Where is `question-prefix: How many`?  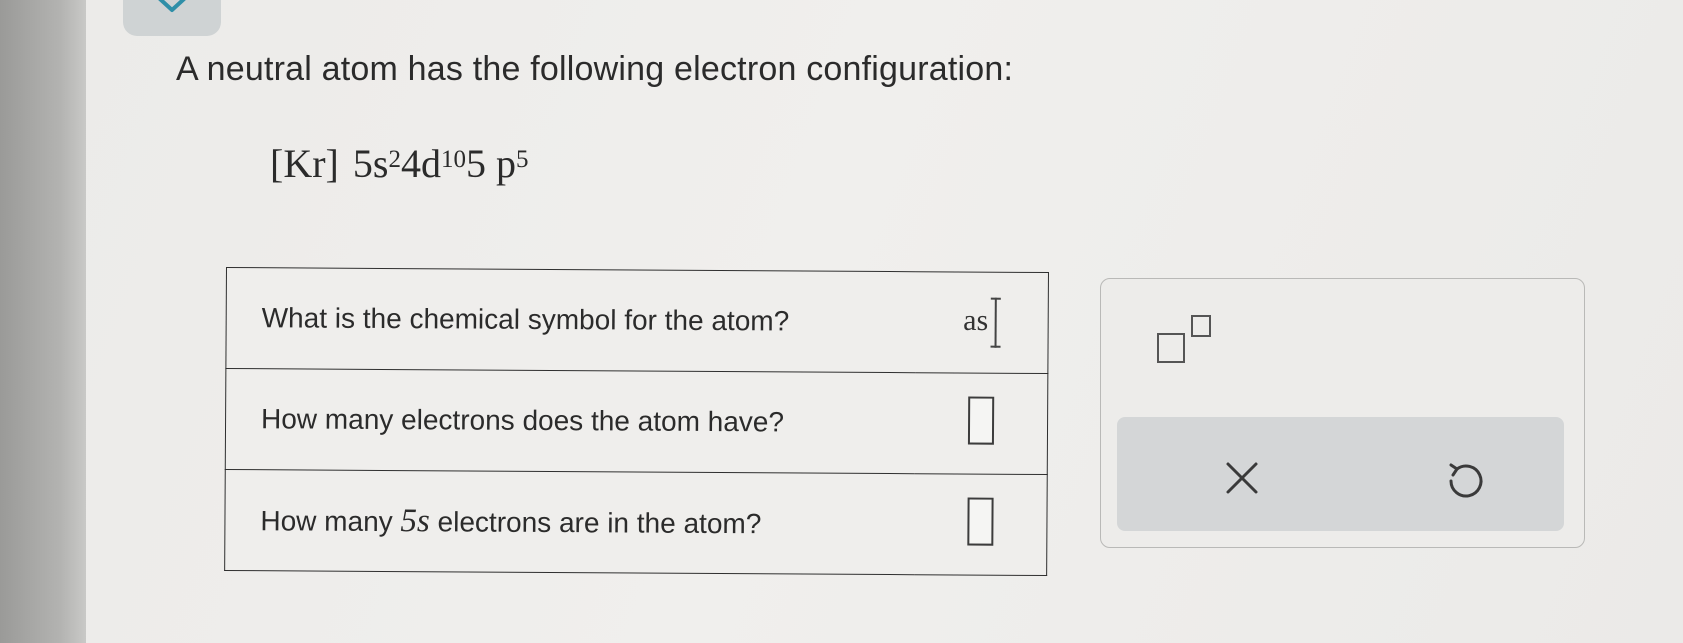
question-prefix: How many is located at coordinates (330, 520).